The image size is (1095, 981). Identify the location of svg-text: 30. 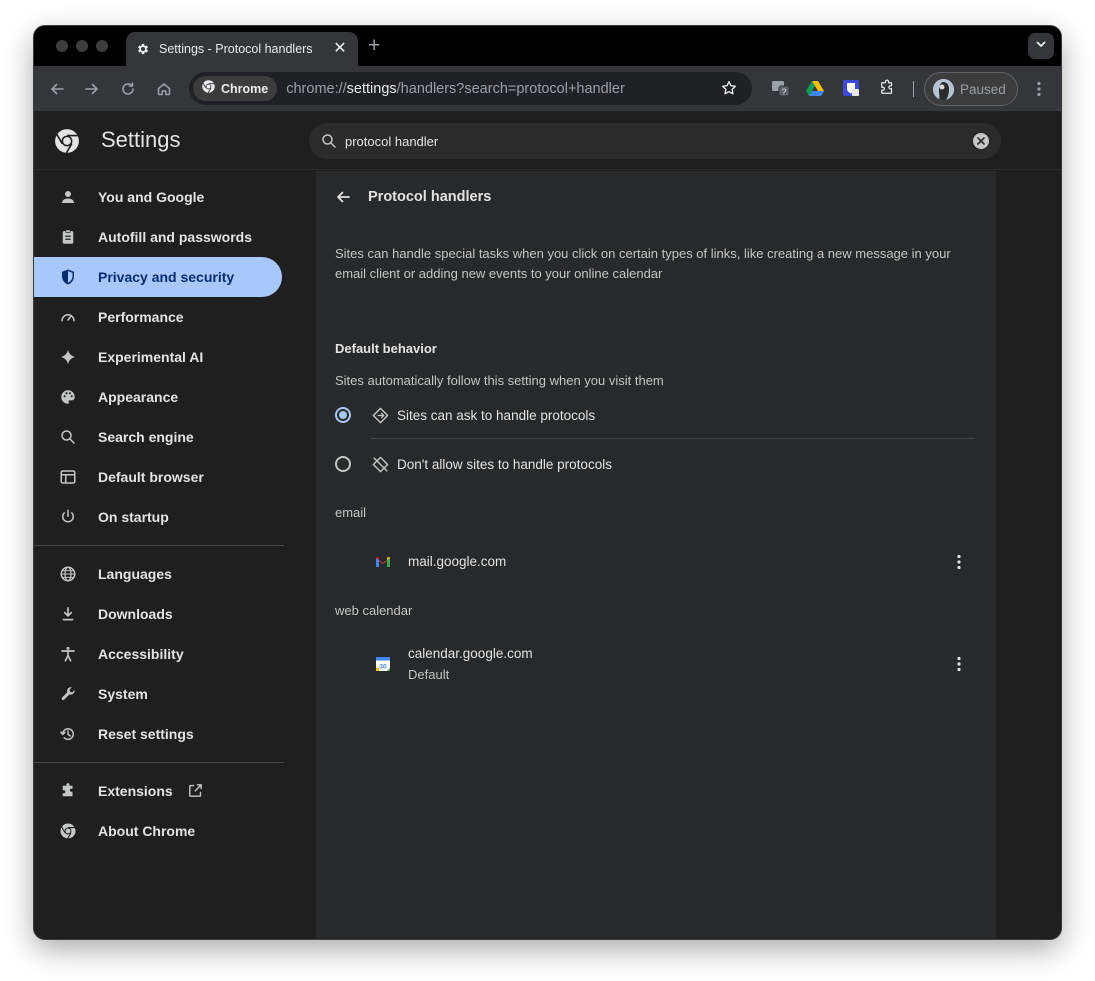
(383, 666).